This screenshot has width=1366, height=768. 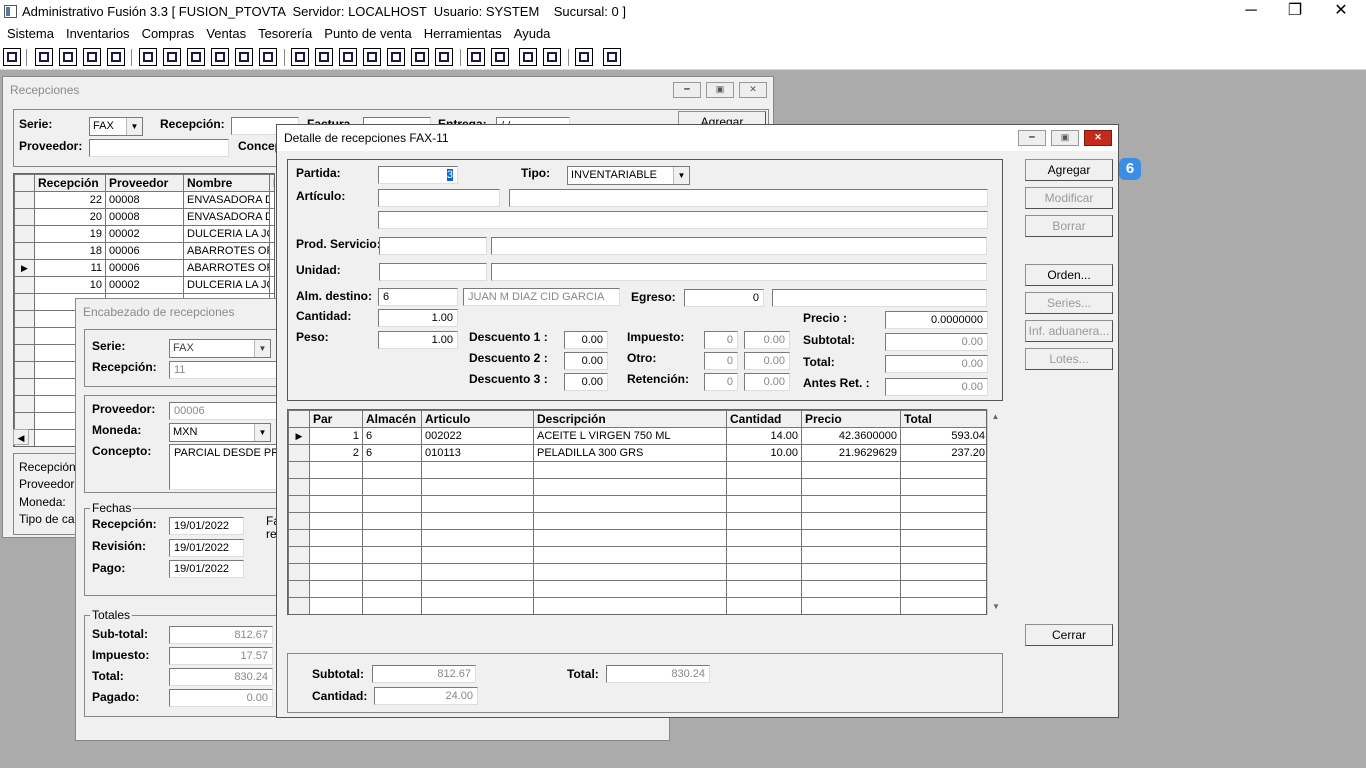 What do you see at coordinates (220, 57) in the screenshot?
I see `toolbar-receive-icon` at bounding box center [220, 57].